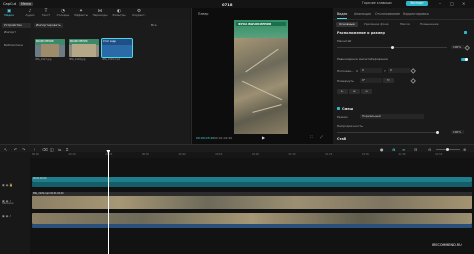 The image size is (474, 254). Describe the element at coordinates (377, 3) in the screenshot. I see `shortcuts-button: Горячие клавиши` at that location.